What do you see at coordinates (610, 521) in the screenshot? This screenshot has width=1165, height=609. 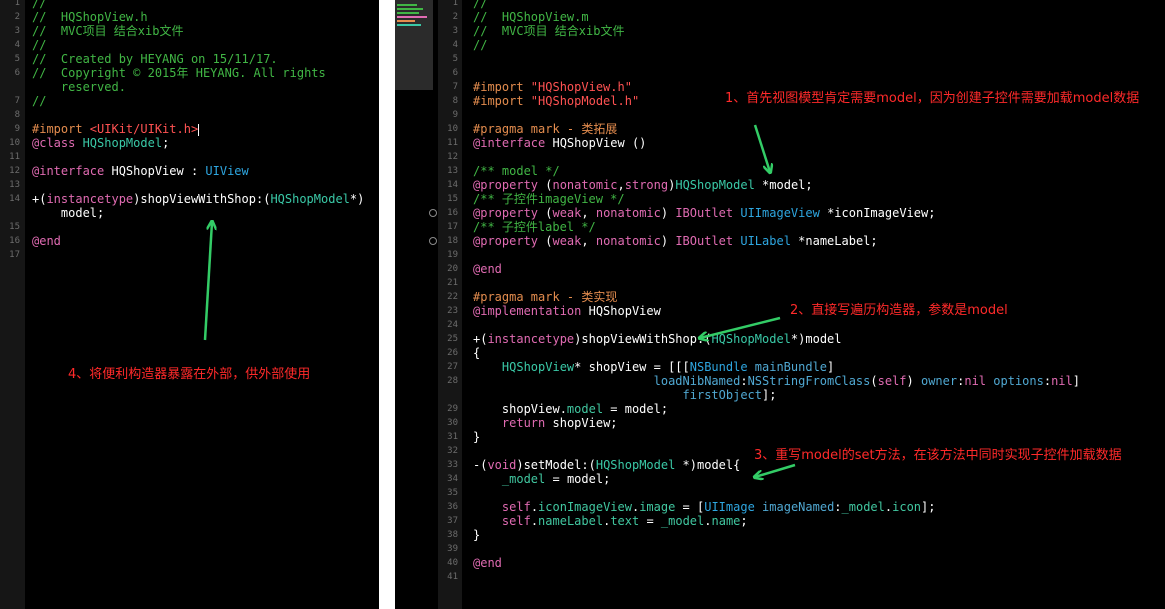 I see `code-text: self.nameLabel.text = _model.name;` at bounding box center [610, 521].